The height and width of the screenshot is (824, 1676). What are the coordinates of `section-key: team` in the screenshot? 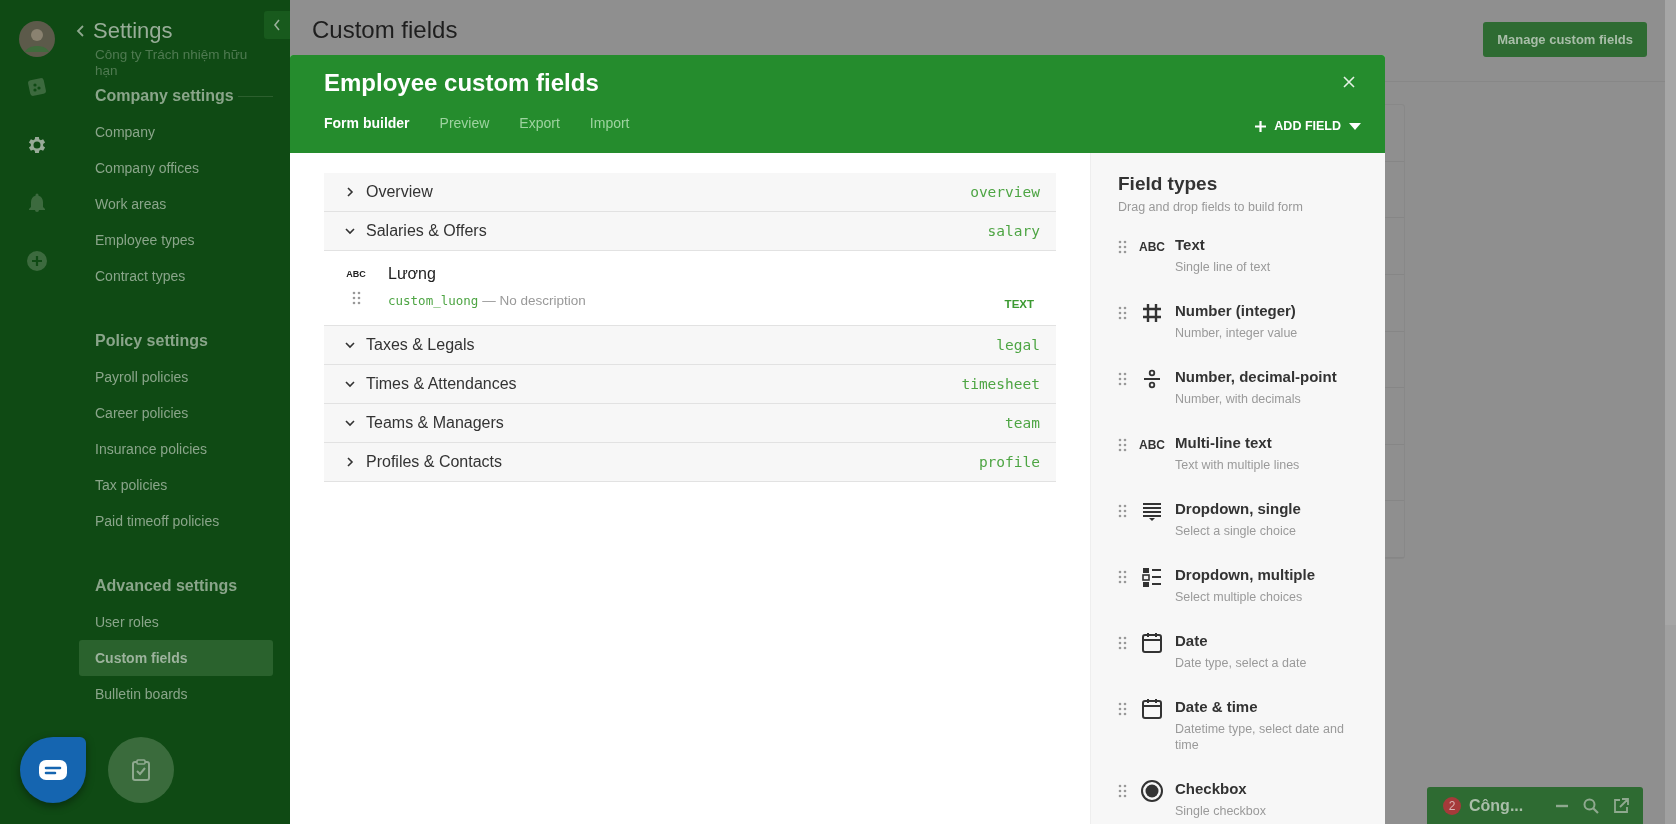 It's located at (1022, 423).